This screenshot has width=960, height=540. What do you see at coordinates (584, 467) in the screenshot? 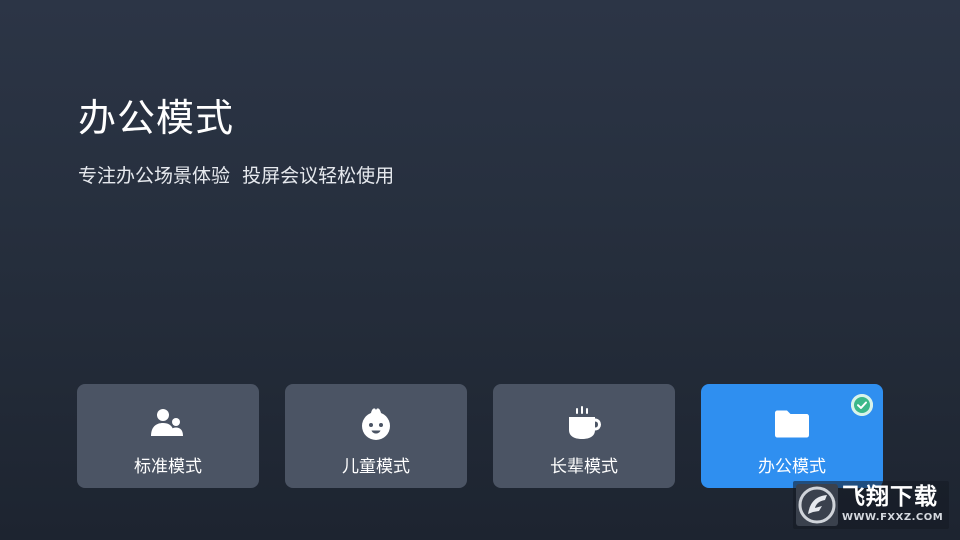
I see `mode-label: 长辈模式` at bounding box center [584, 467].